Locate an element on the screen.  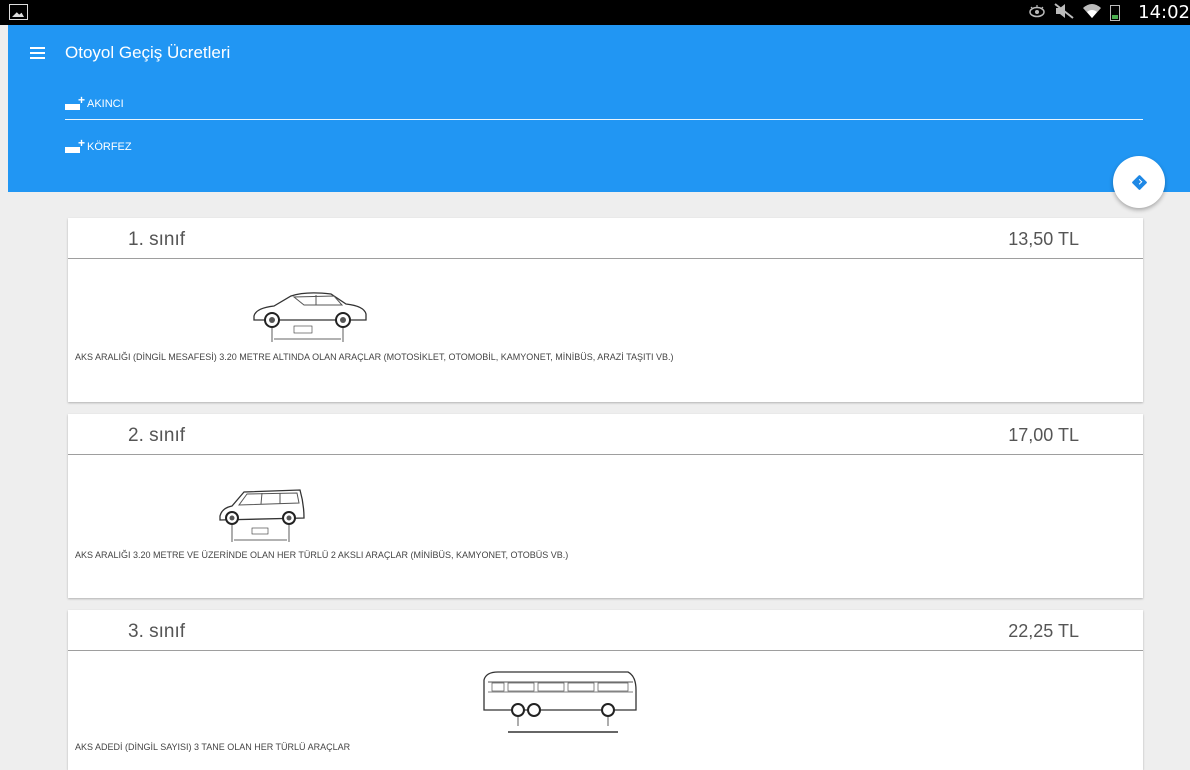
class-price: 22,25 TL is located at coordinates (1043, 631).